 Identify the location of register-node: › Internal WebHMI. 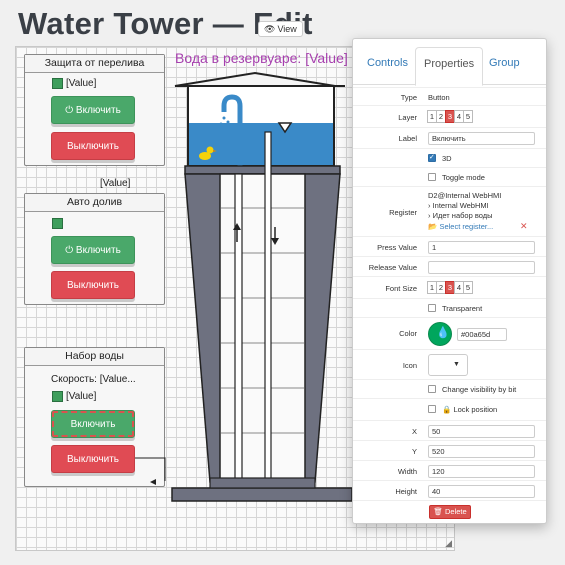
(458, 205).